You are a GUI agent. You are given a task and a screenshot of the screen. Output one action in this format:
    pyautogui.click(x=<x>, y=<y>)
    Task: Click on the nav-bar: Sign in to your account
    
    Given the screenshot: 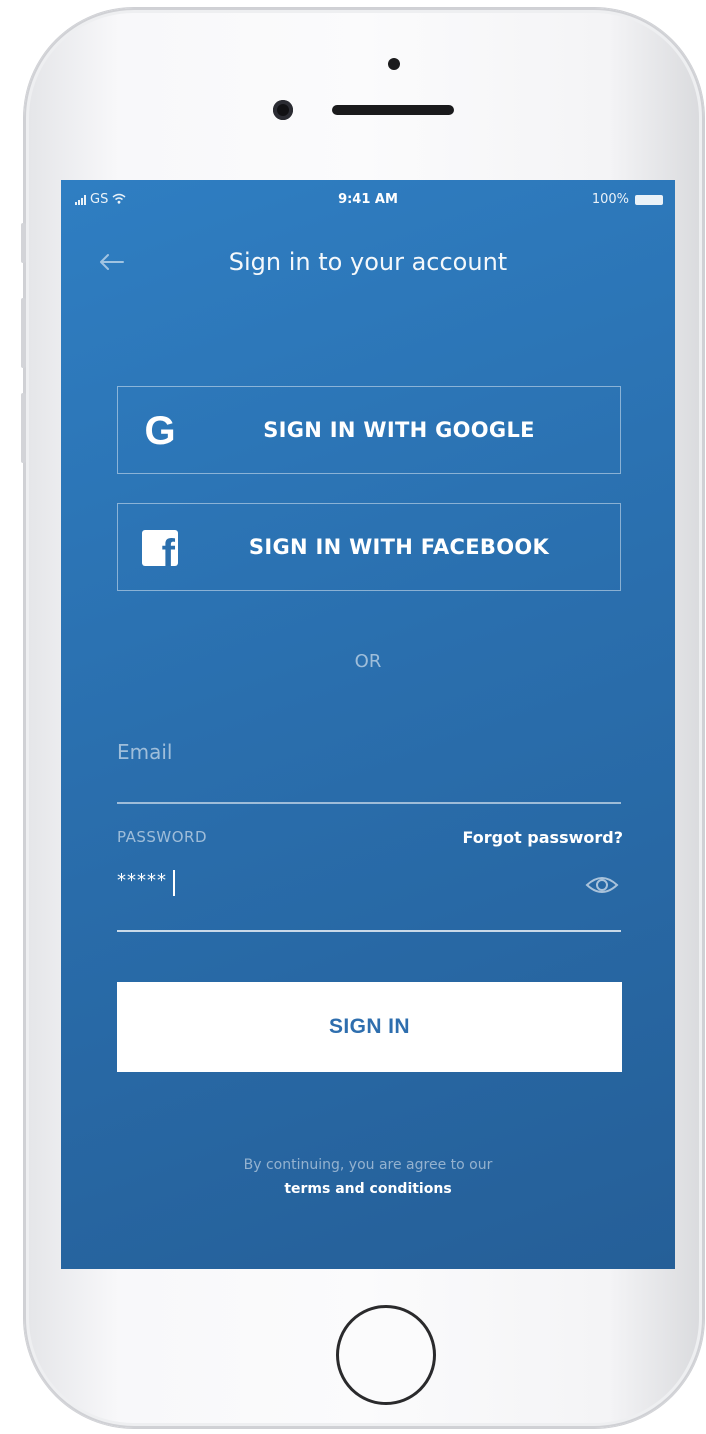 What is the action you would take?
    pyautogui.click(x=368, y=262)
    